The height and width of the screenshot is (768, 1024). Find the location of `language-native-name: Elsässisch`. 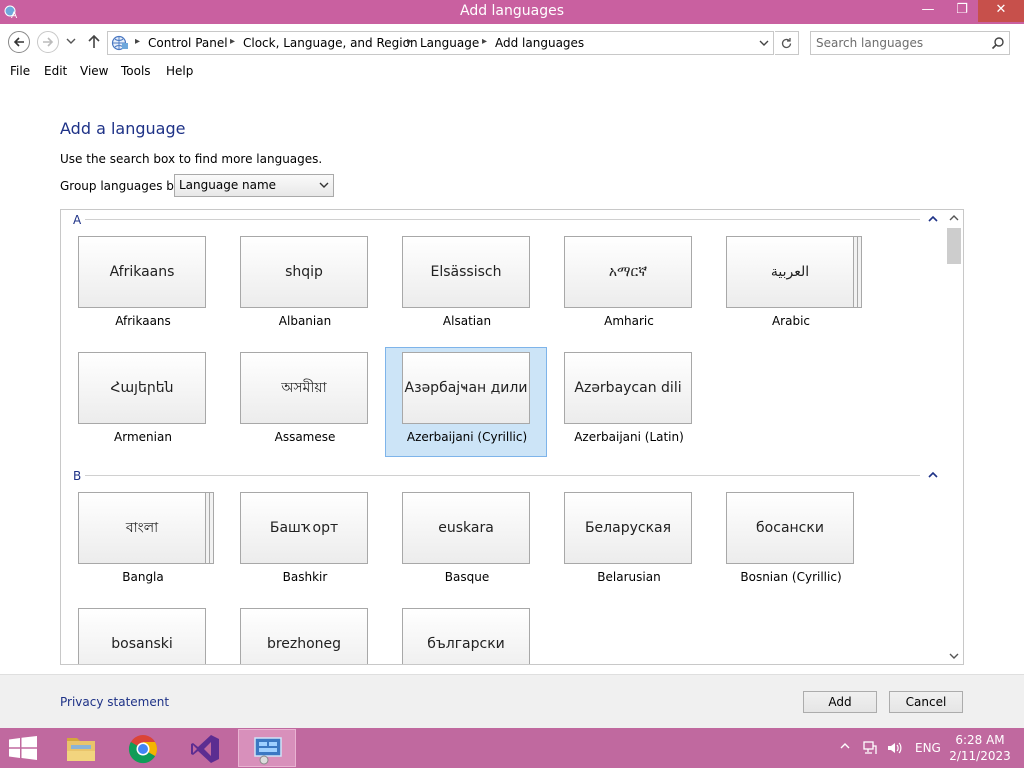

language-native-name: Elsässisch is located at coordinates (466, 272).